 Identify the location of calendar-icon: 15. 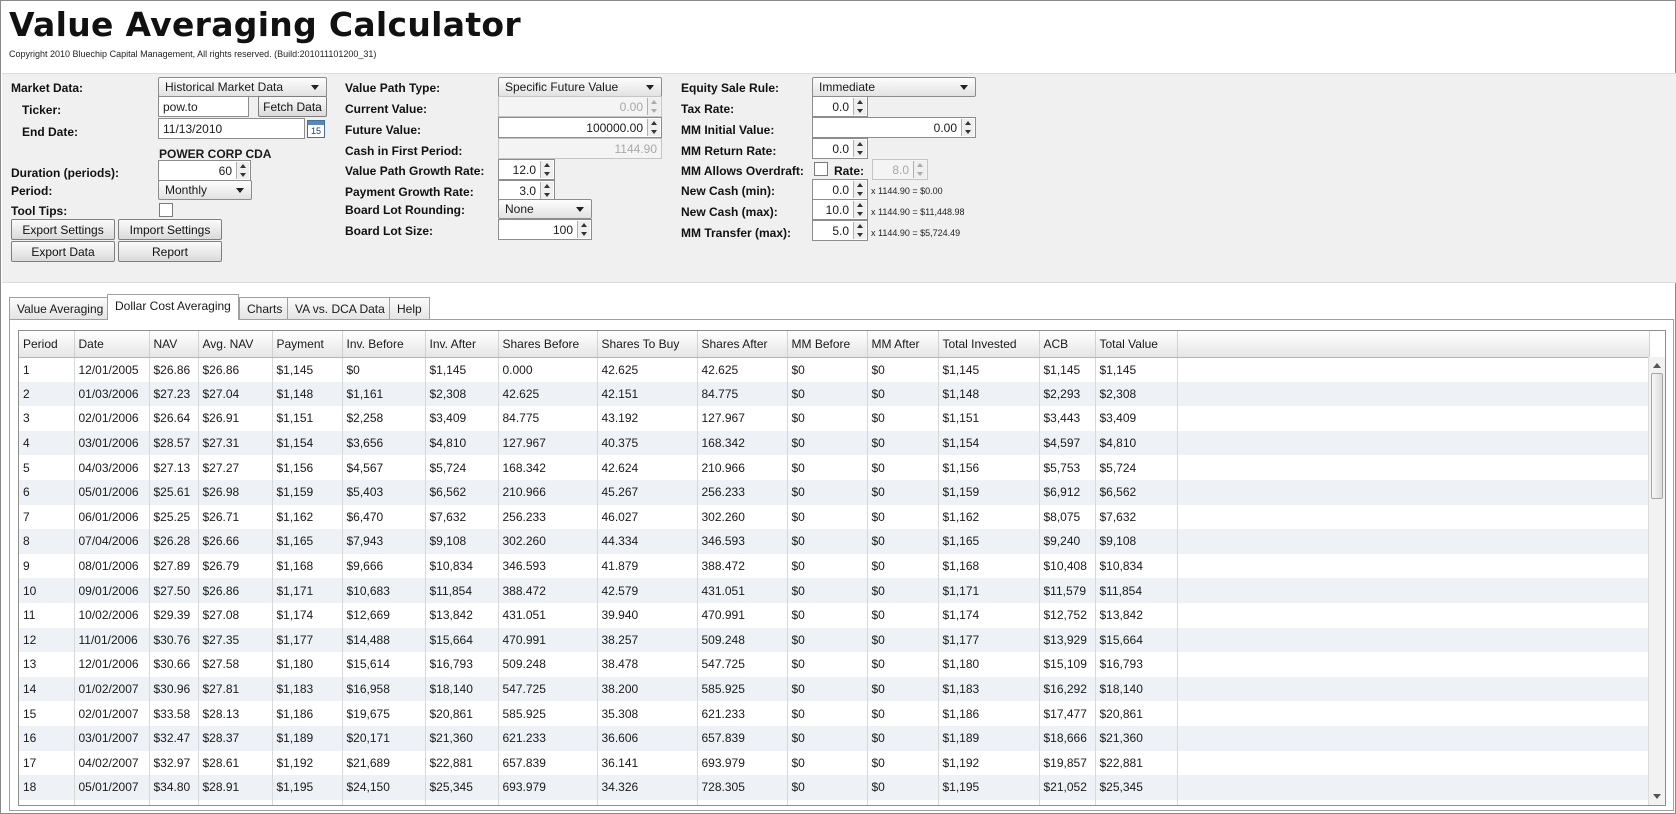
(316, 129).